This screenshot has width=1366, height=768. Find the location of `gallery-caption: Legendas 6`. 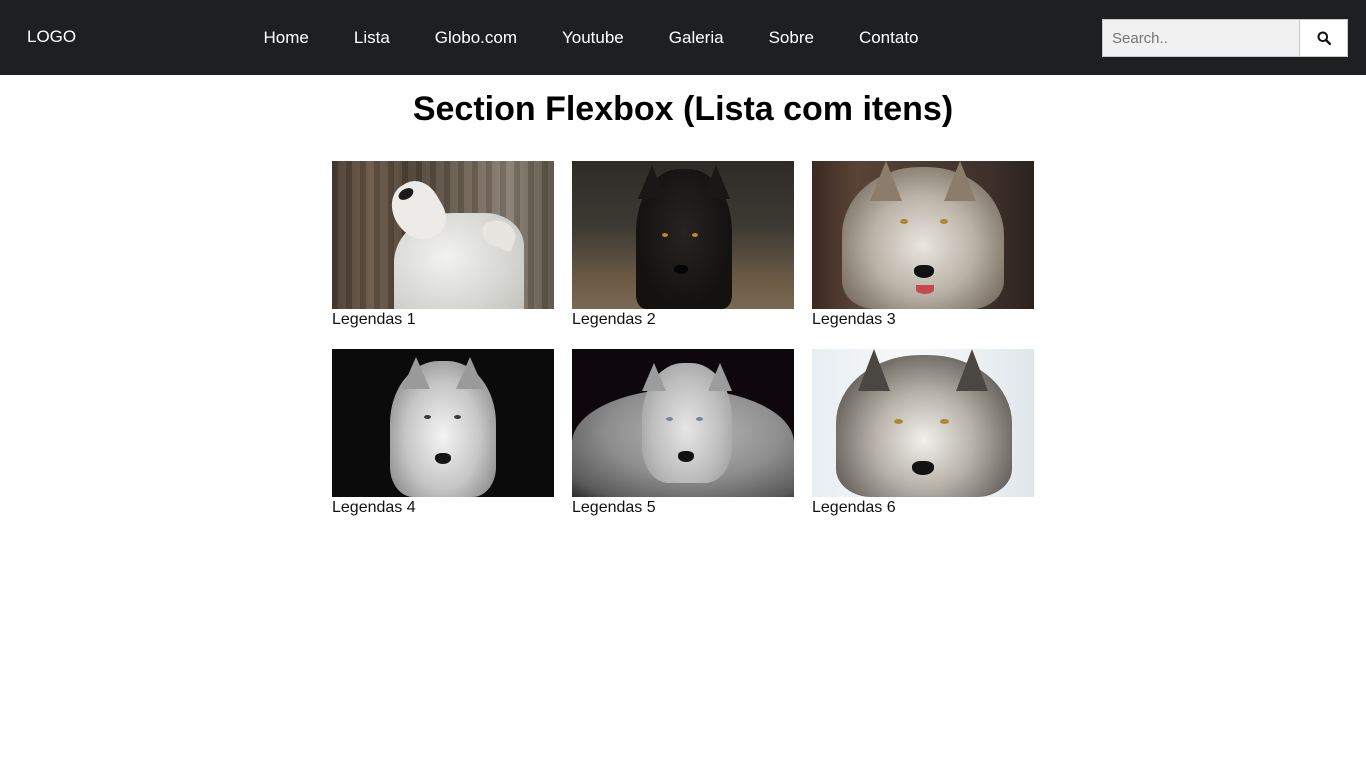

gallery-caption: Legendas 6 is located at coordinates (854, 507).